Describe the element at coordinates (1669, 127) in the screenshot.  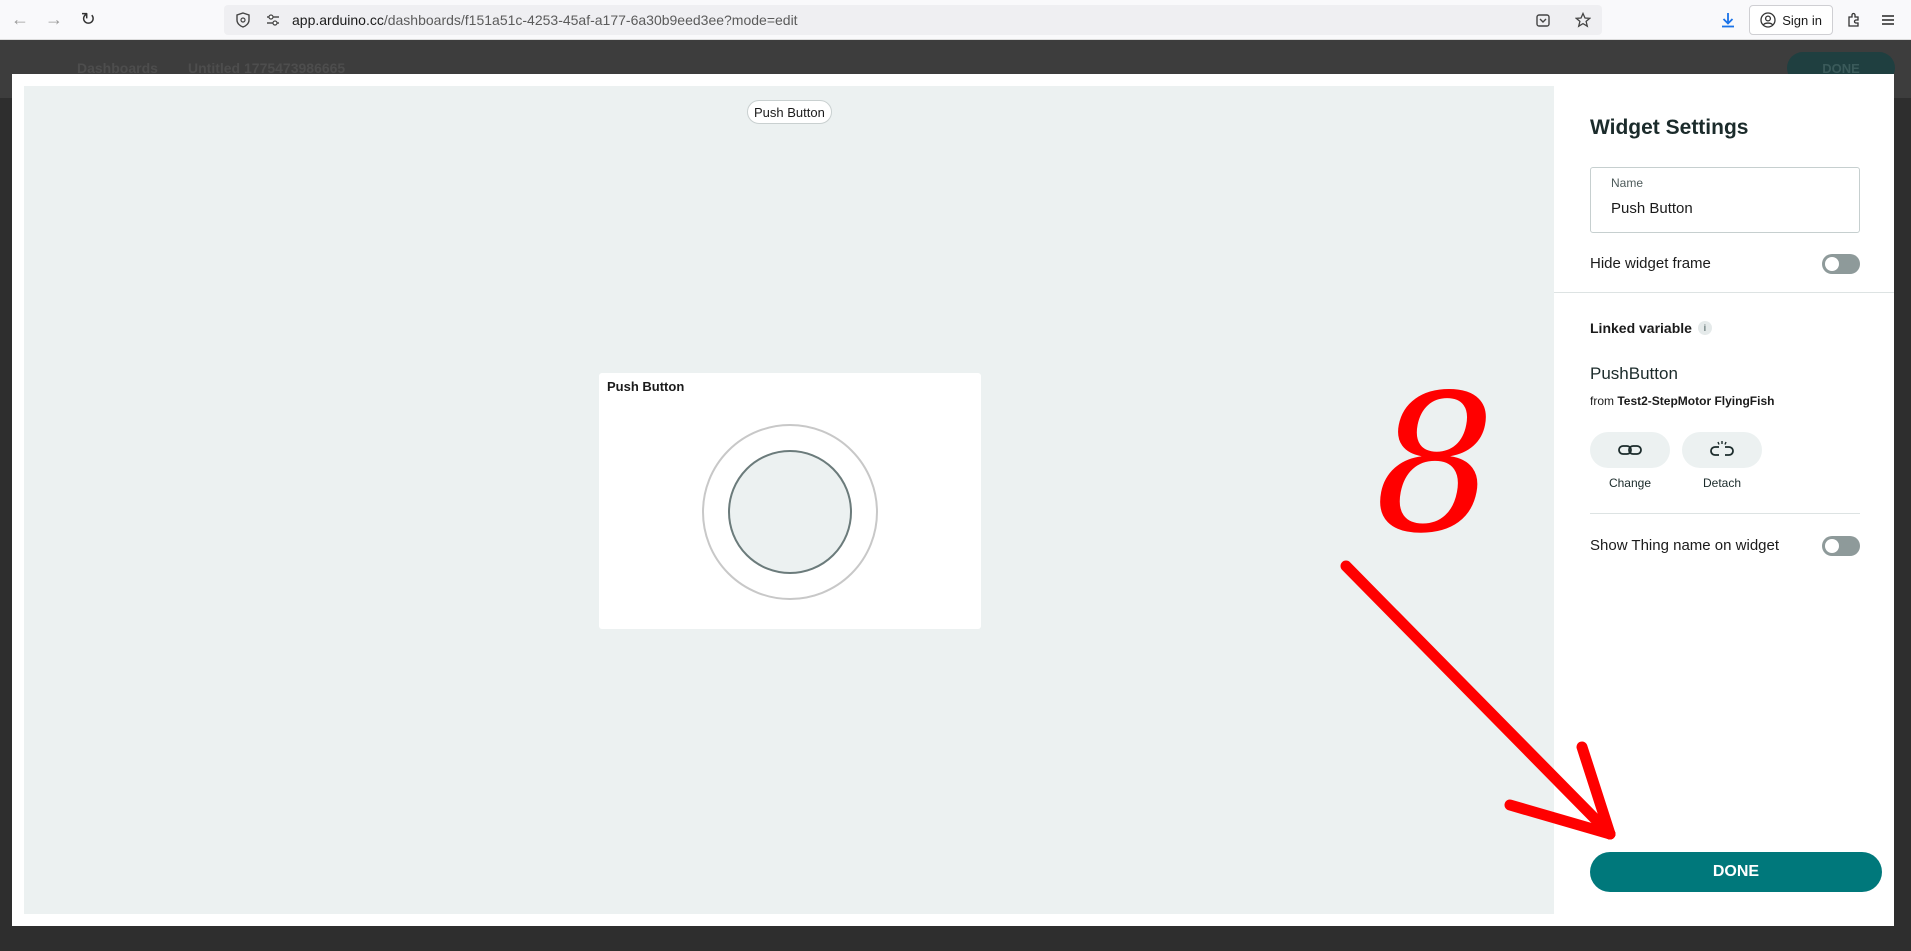
I see `settings-title: Widget Settings` at that location.